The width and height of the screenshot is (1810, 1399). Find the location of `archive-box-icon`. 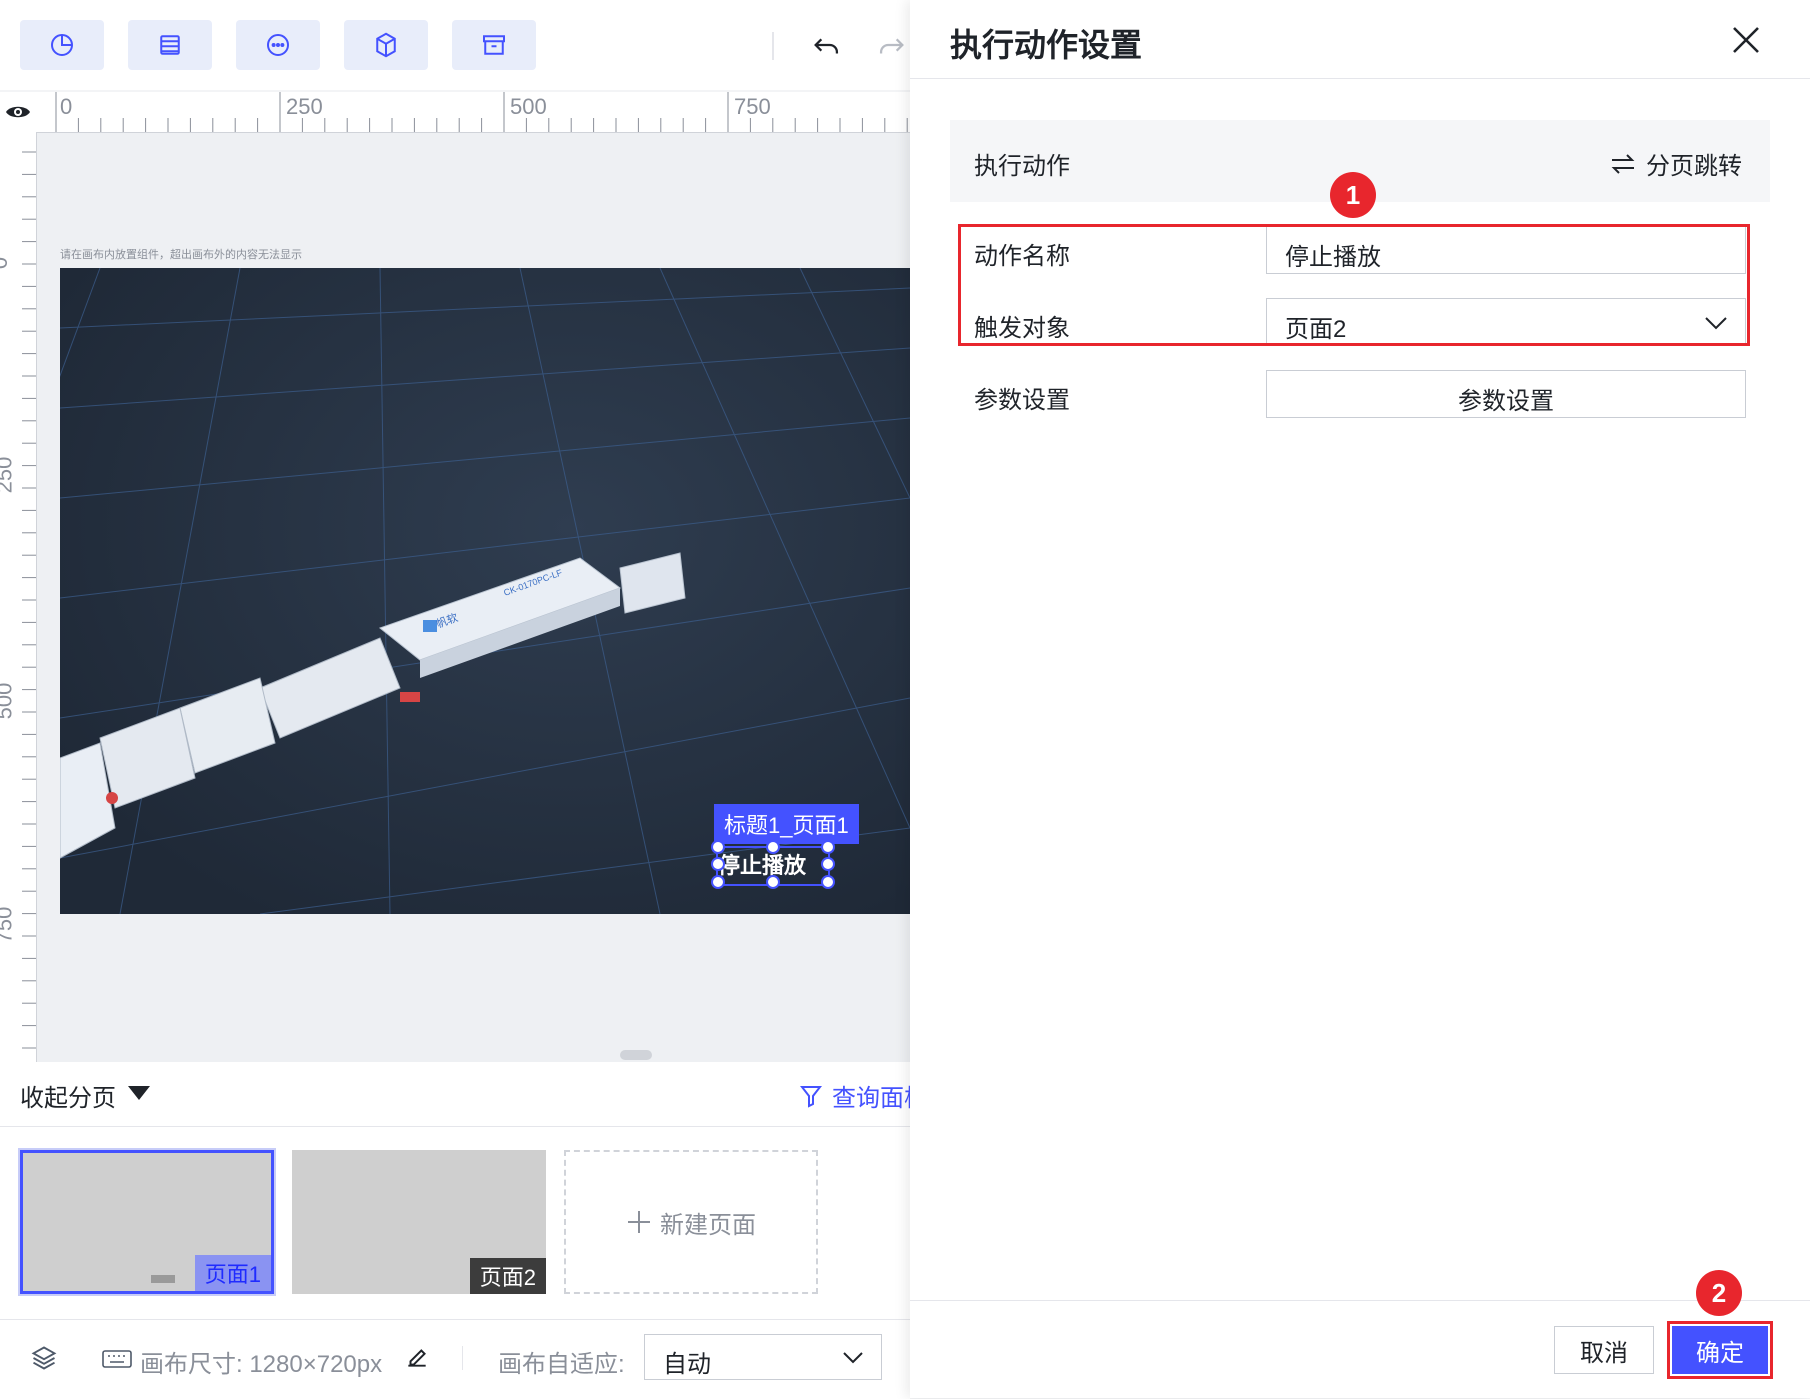

archive-box-icon is located at coordinates (494, 45).